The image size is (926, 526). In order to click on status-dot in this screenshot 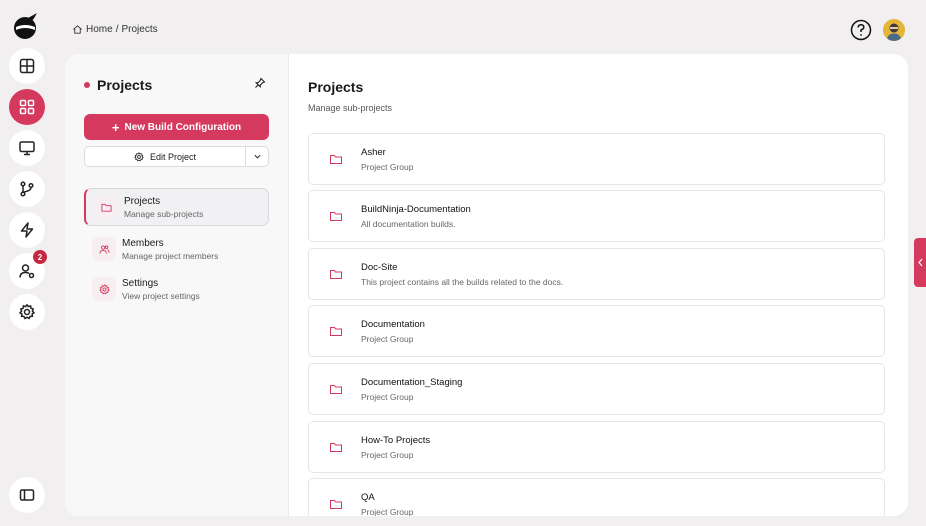, I will do `click(87, 85)`.